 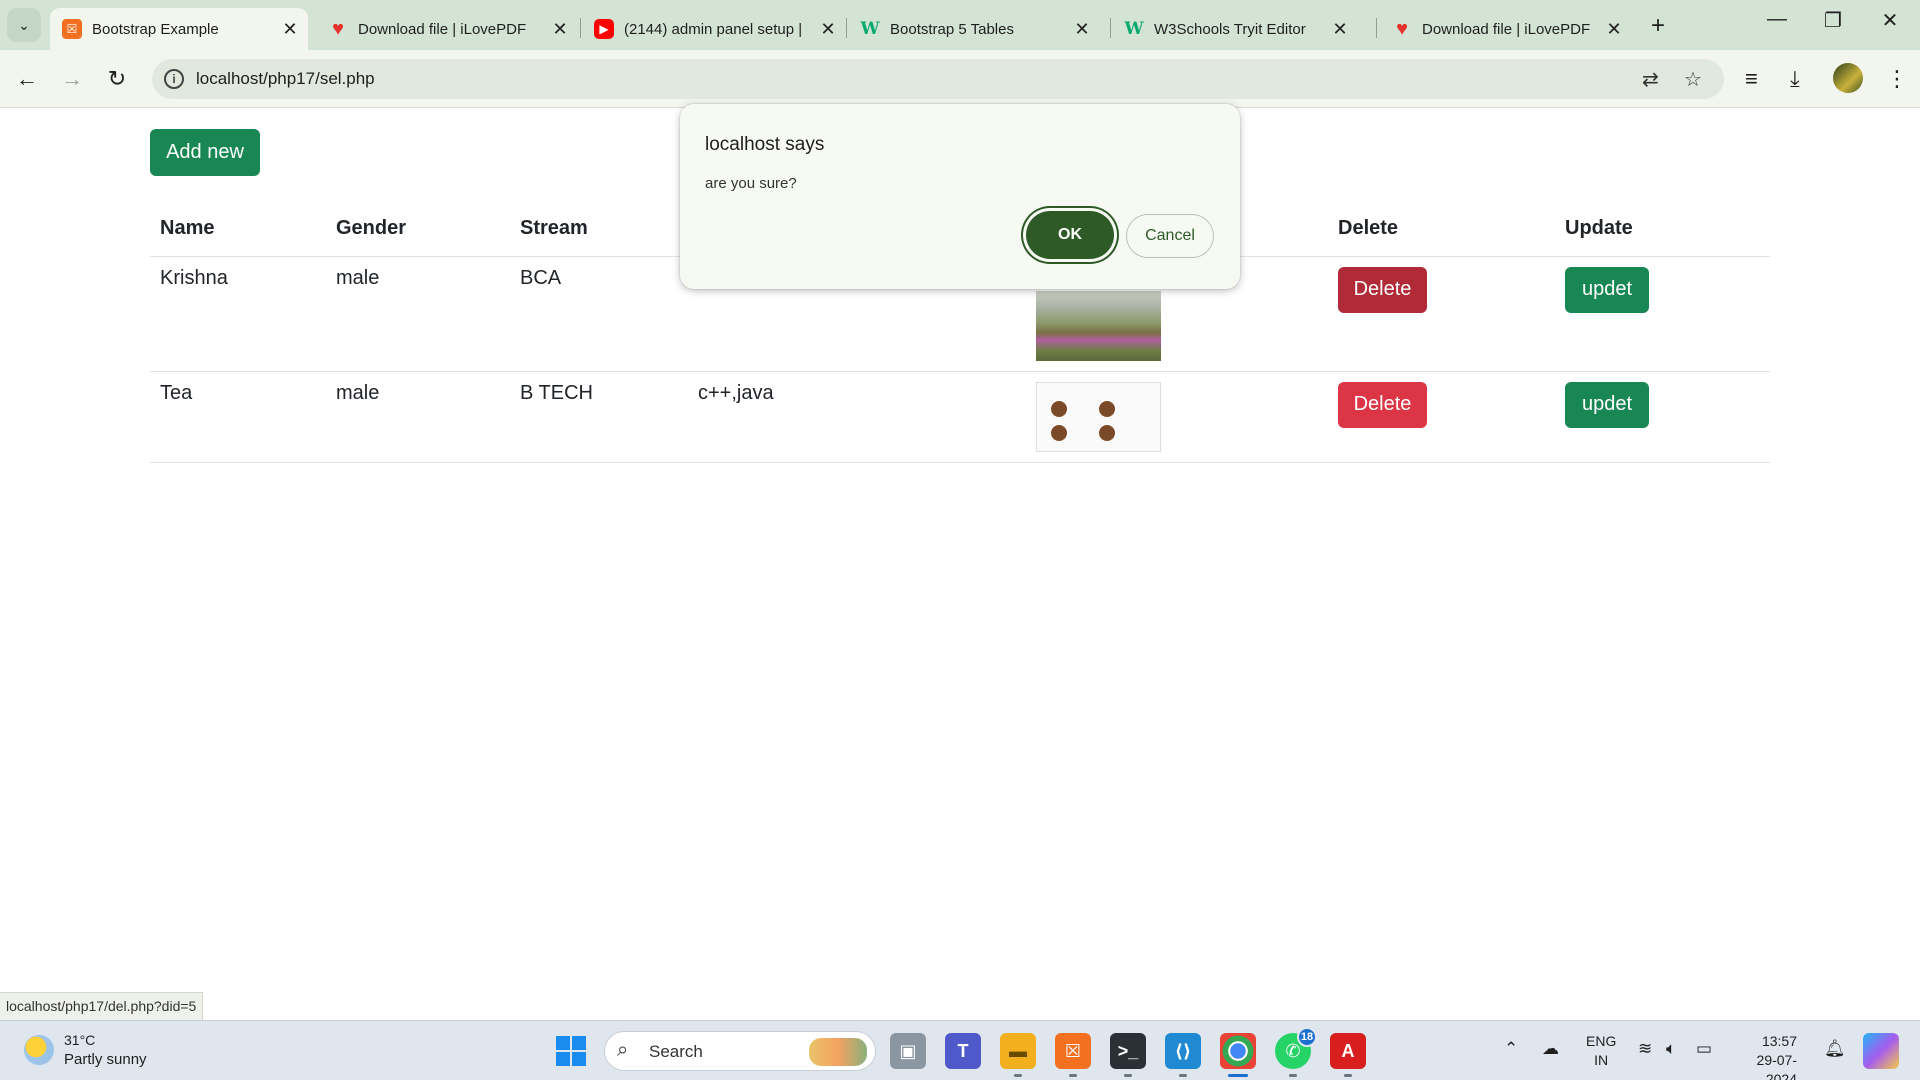 I want to click on clock-date: 29-07-2024, so click(x=1776, y=1066).